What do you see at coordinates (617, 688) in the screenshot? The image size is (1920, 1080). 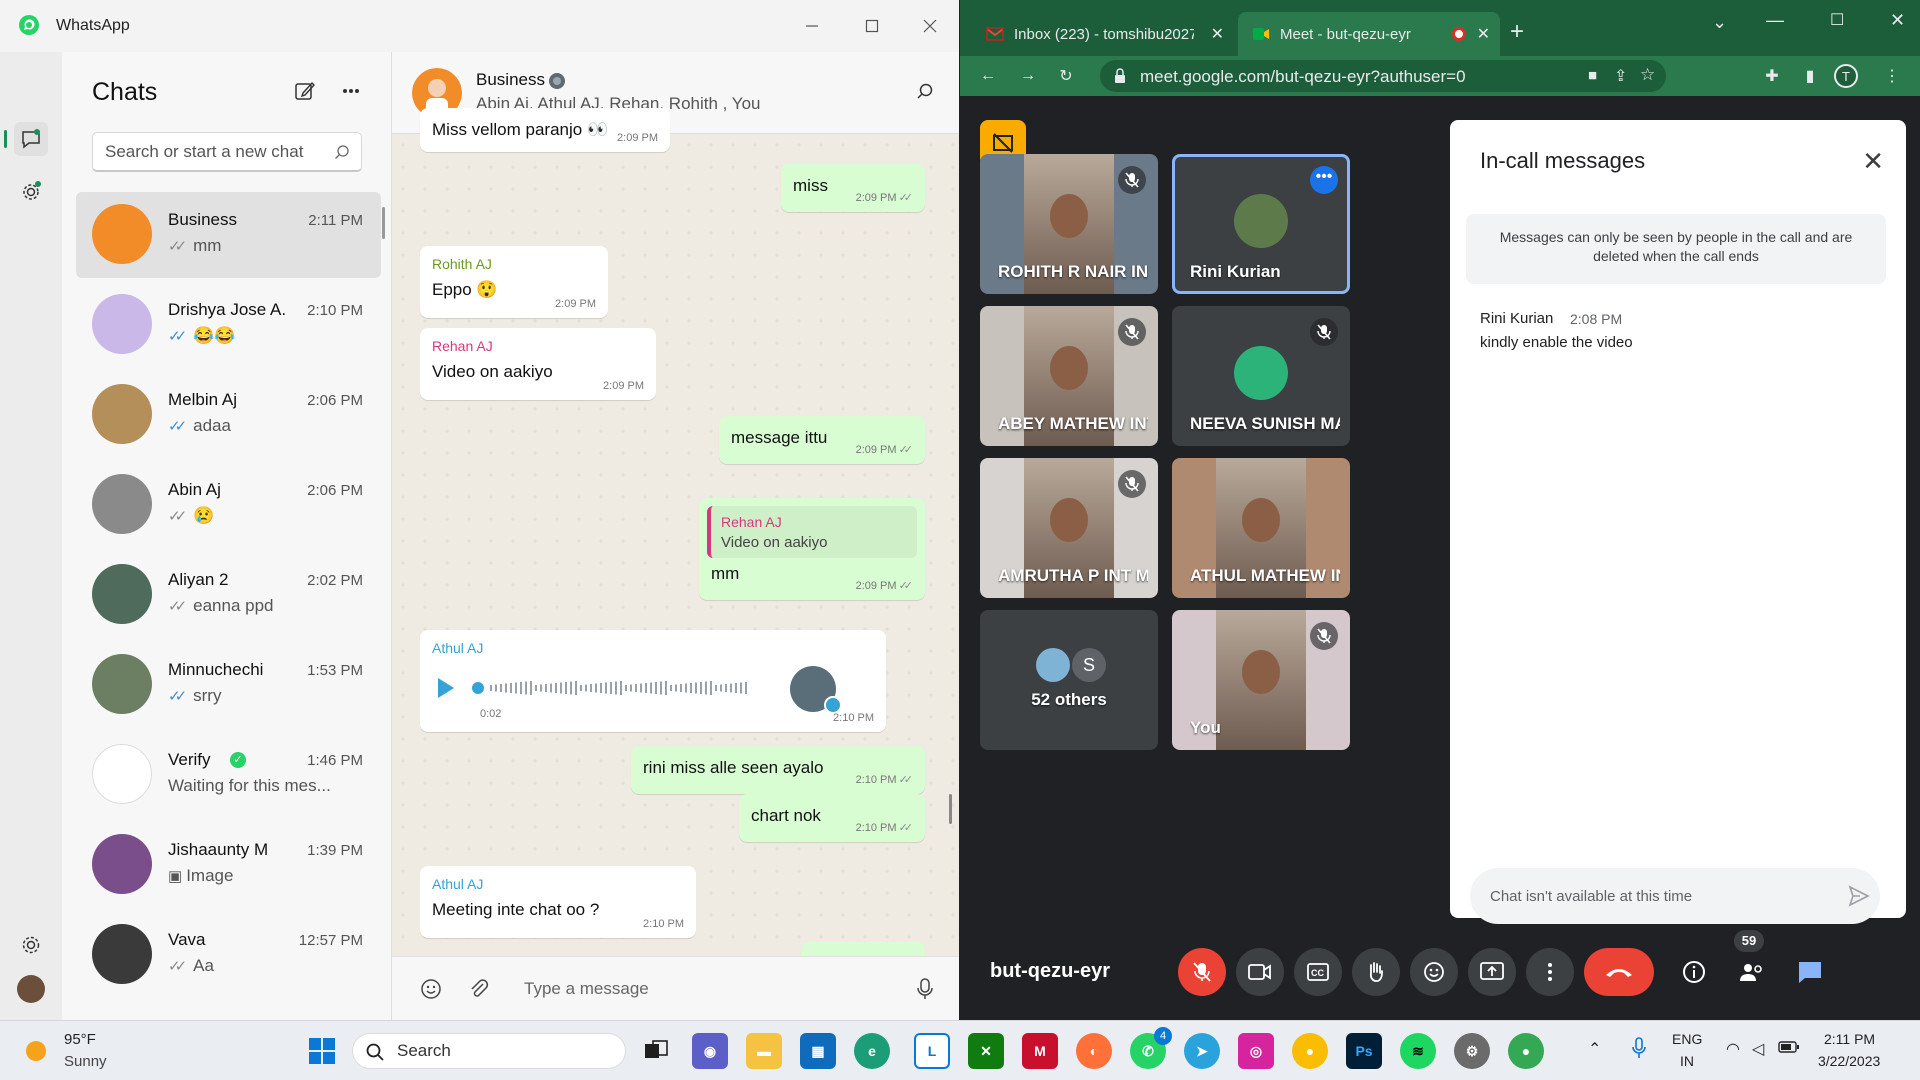 I see `voice-waveform` at bounding box center [617, 688].